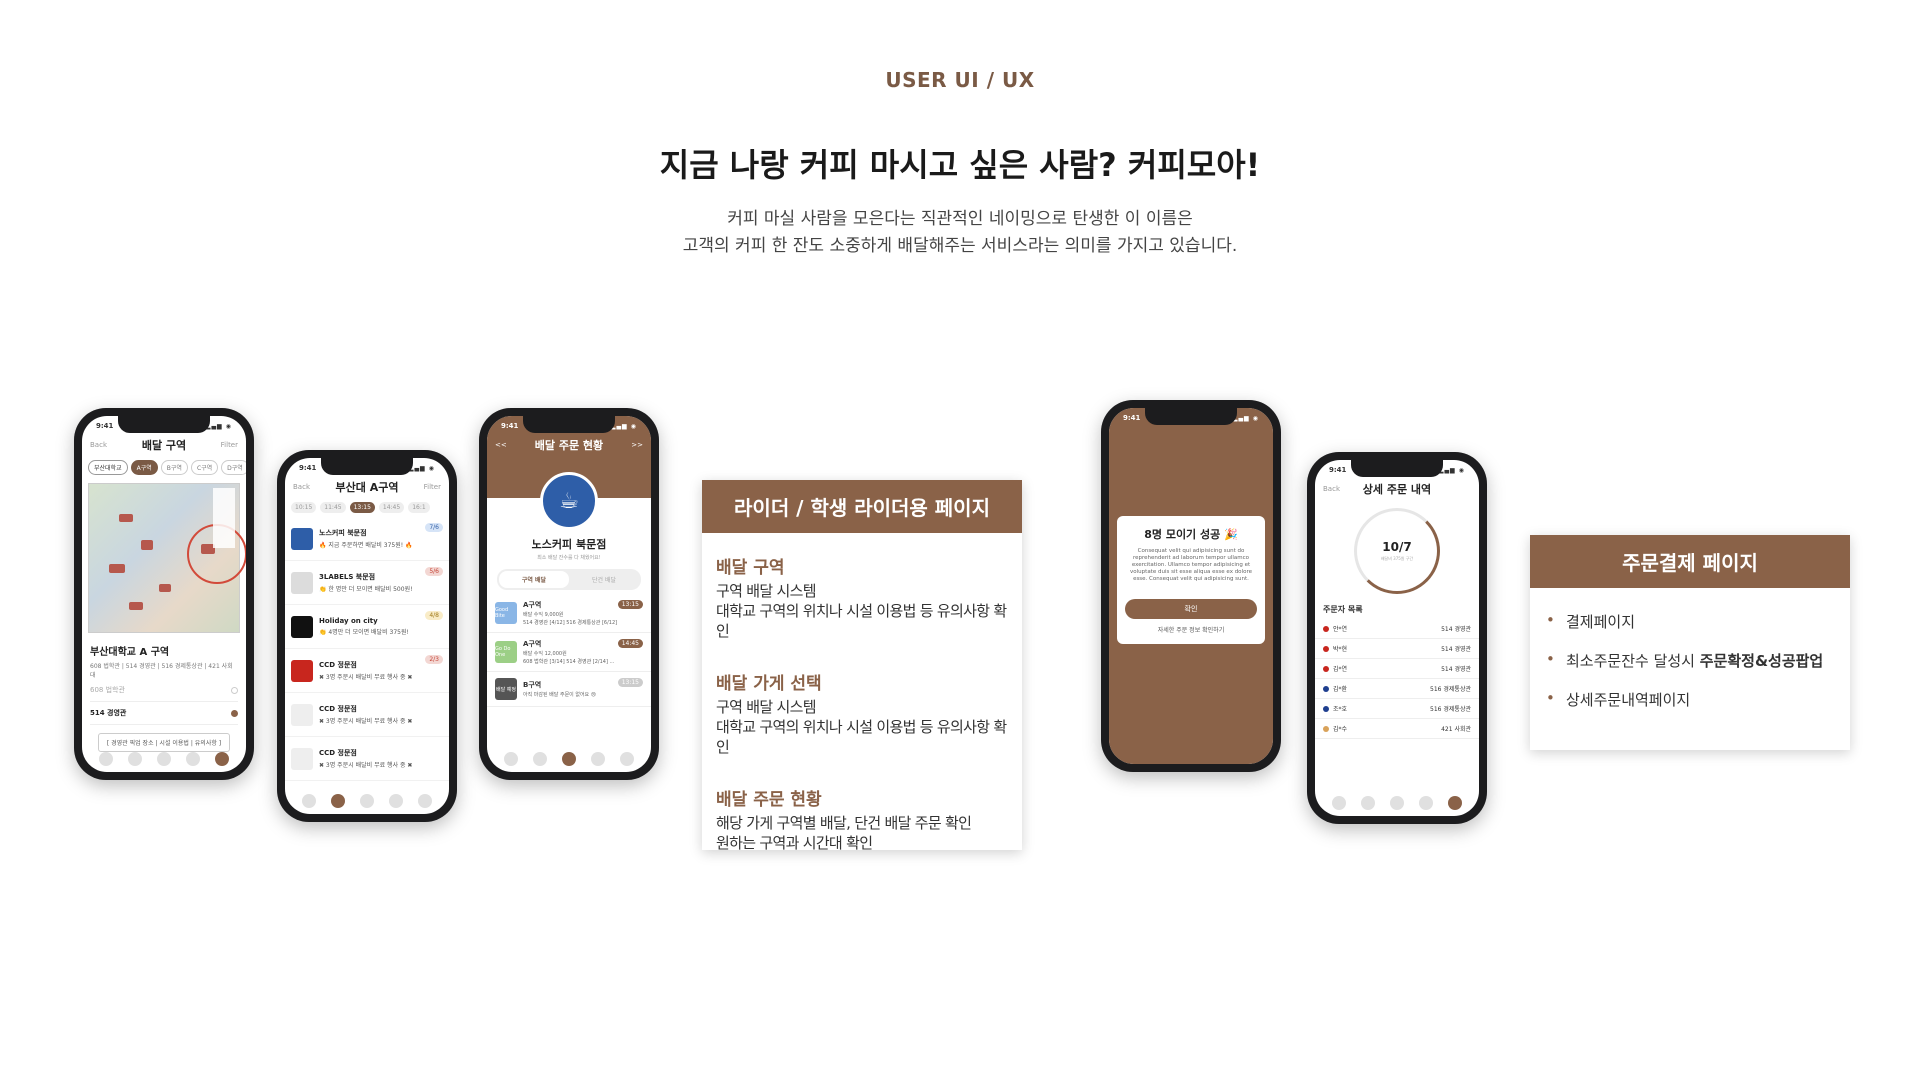 This screenshot has height=1080, width=1920. I want to click on time-slot-selected: 13:15, so click(362, 507).